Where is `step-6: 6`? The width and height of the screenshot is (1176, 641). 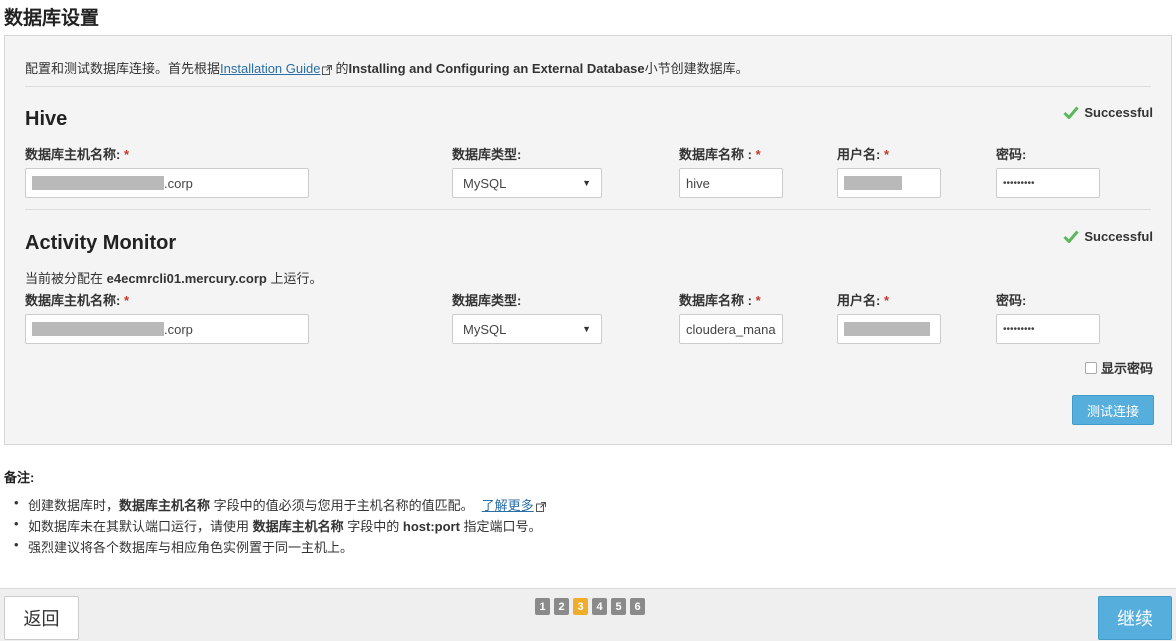 step-6: 6 is located at coordinates (637, 606).